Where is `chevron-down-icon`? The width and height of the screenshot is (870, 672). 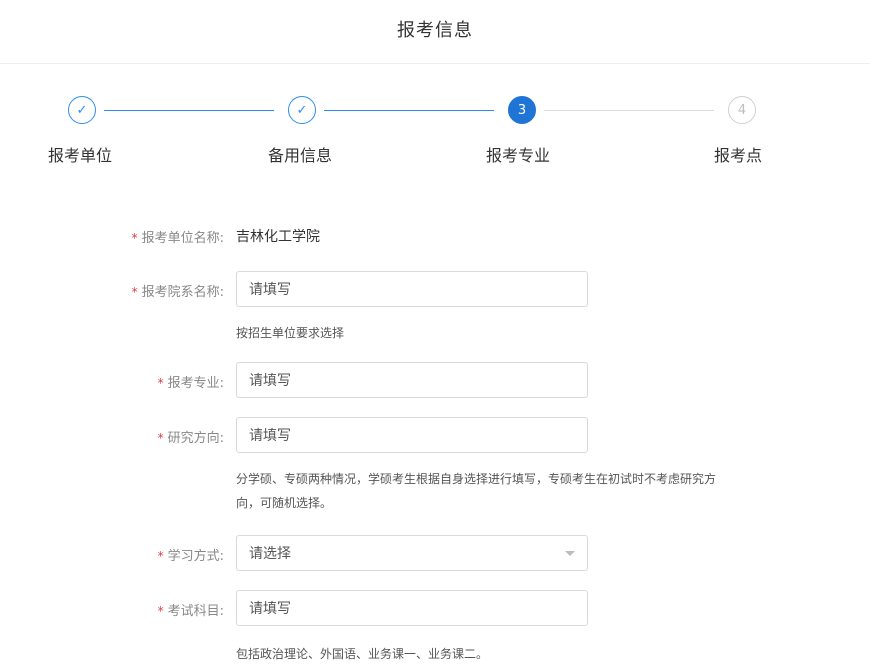 chevron-down-icon is located at coordinates (570, 553).